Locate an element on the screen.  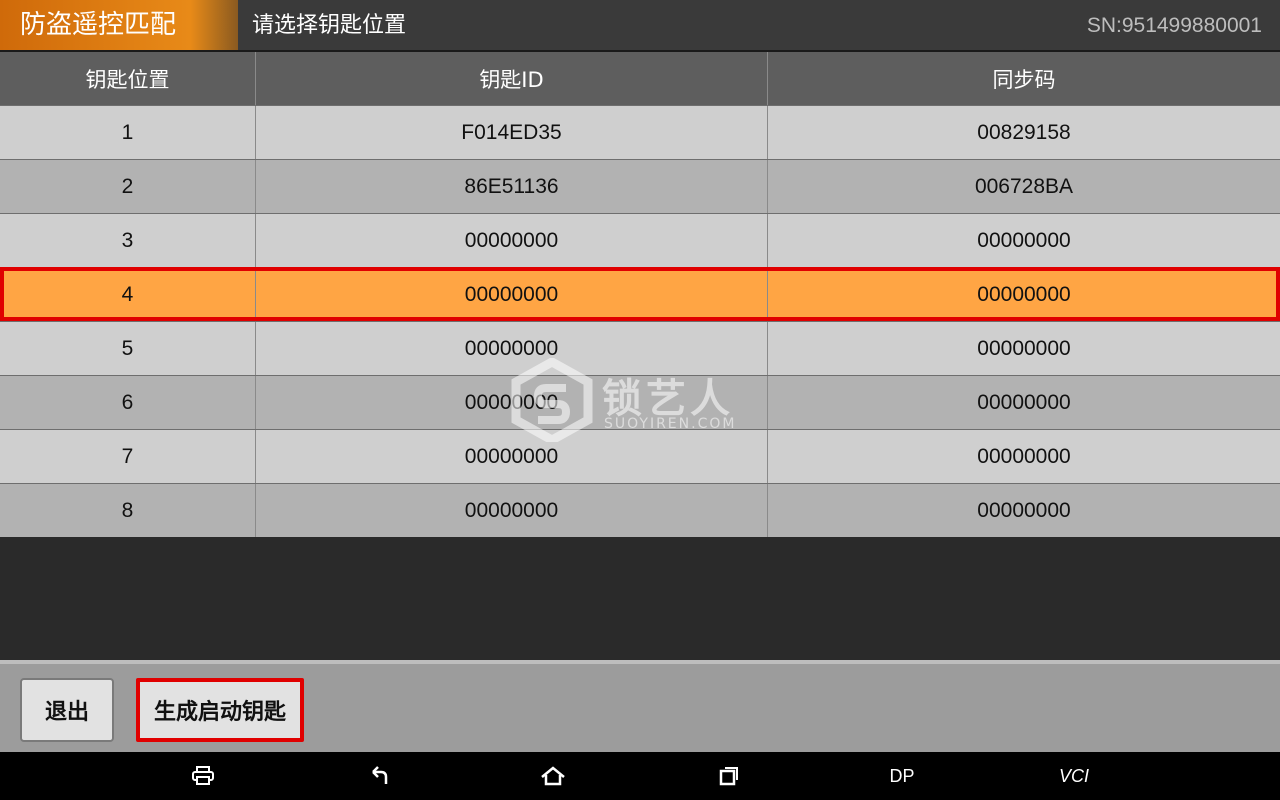
cell-position: 2 is located at coordinates (128, 186).